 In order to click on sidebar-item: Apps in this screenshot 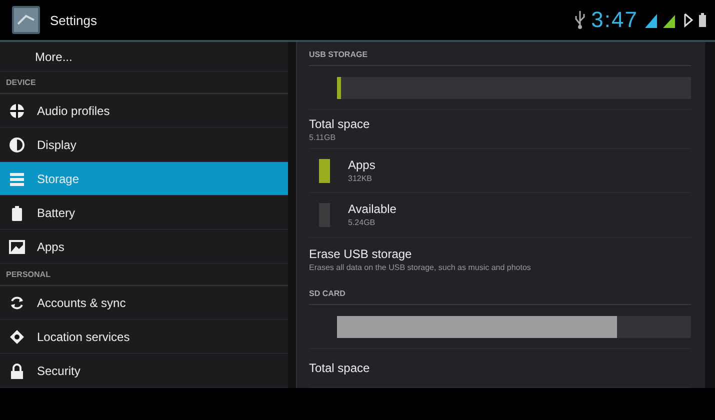, I will do `click(144, 247)`.